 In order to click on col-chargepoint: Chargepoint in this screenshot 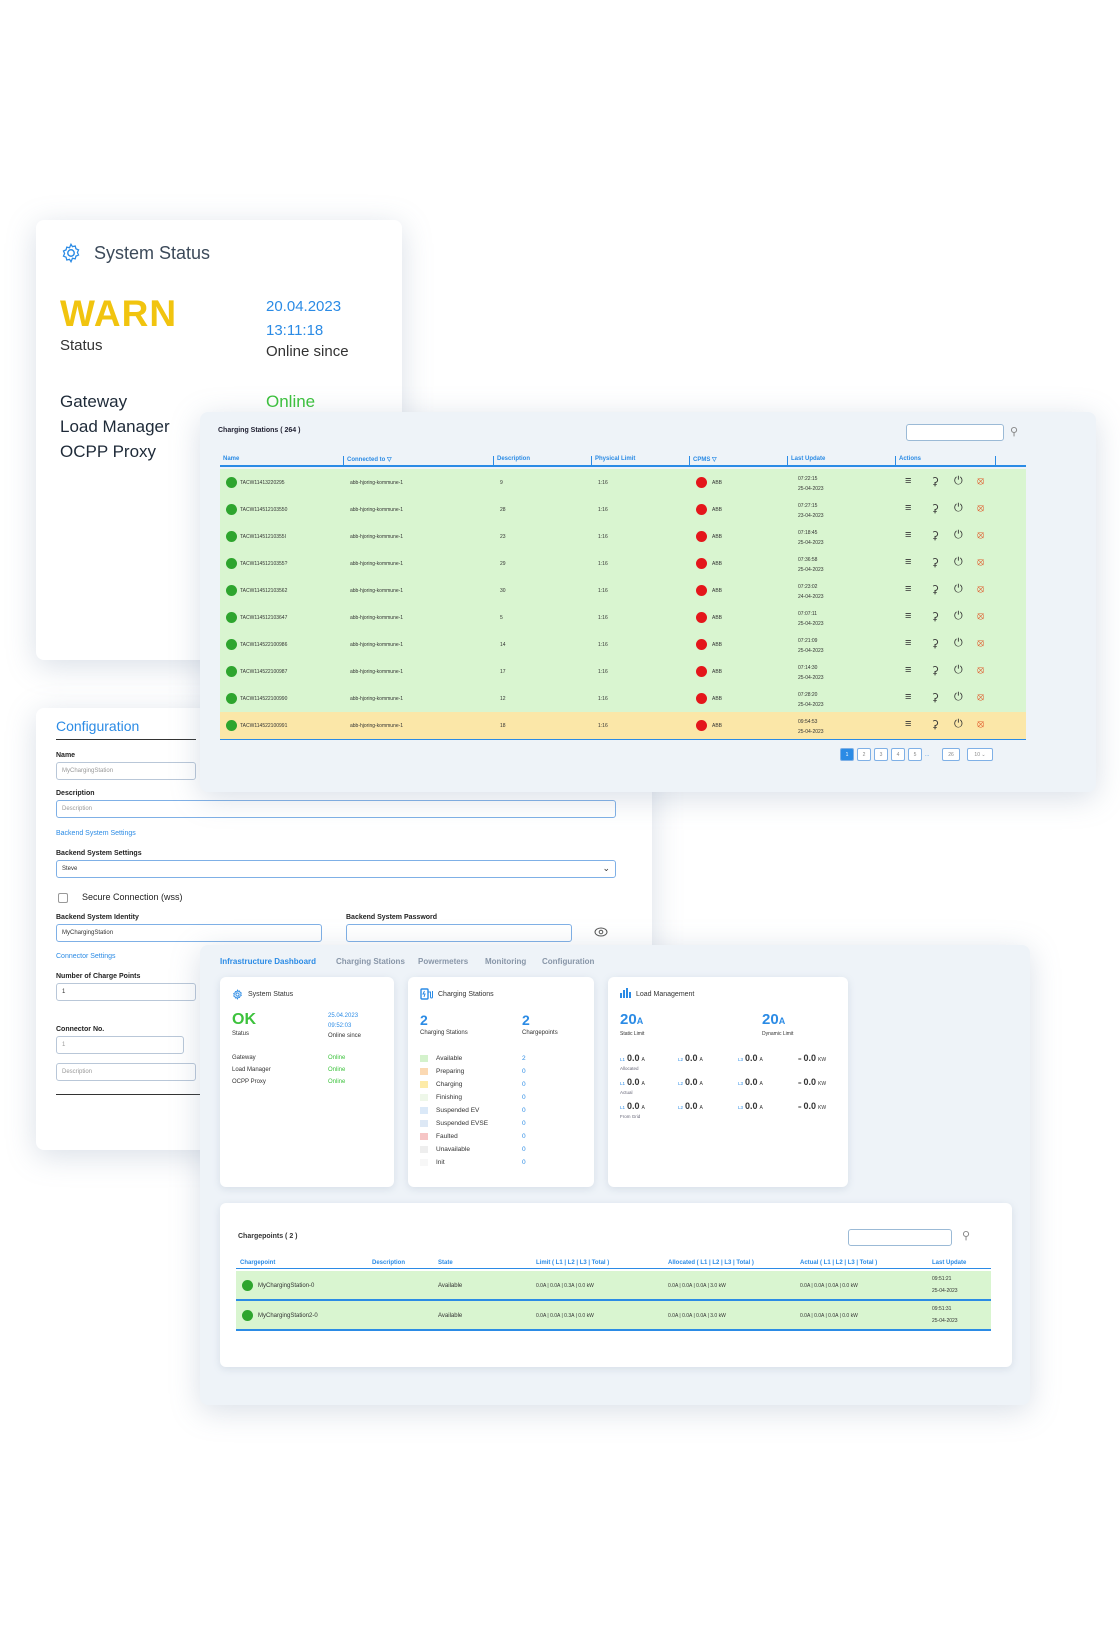, I will do `click(257, 1263)`.